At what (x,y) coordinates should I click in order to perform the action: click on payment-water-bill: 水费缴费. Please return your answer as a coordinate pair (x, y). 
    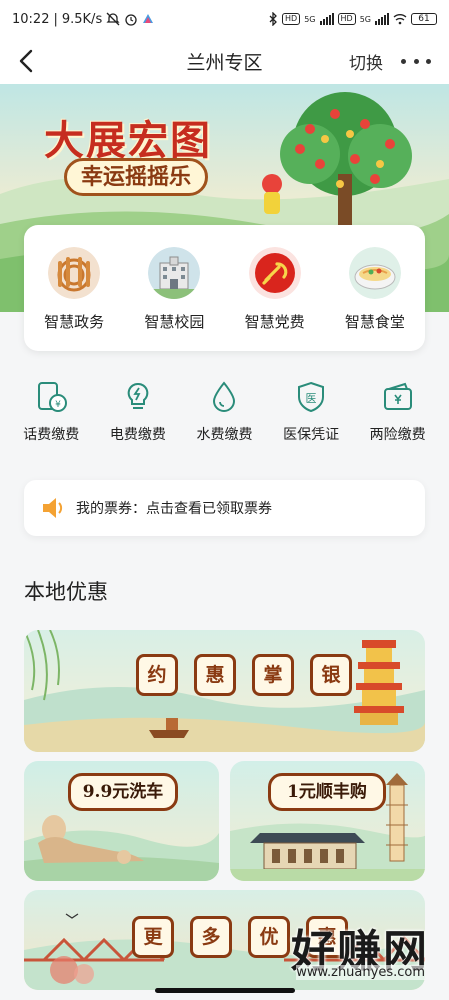
    Looking at the image, I should click on (224, 412).